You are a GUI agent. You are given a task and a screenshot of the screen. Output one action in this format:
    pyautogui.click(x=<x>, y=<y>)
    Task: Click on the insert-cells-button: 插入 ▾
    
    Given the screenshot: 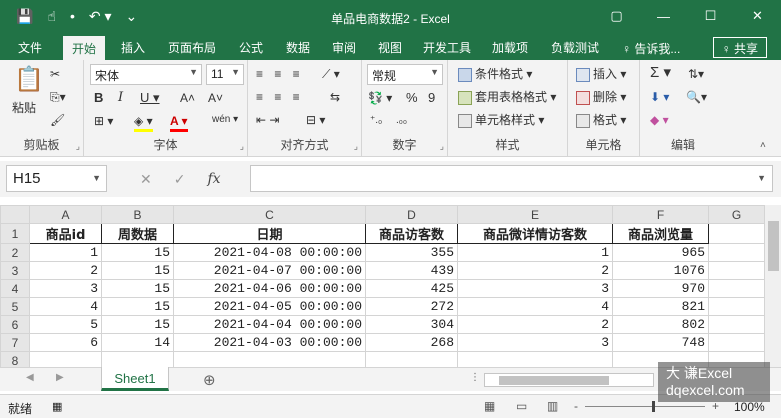 What is the action you would take?
    pyautogui.click(x=601, y=74)
    